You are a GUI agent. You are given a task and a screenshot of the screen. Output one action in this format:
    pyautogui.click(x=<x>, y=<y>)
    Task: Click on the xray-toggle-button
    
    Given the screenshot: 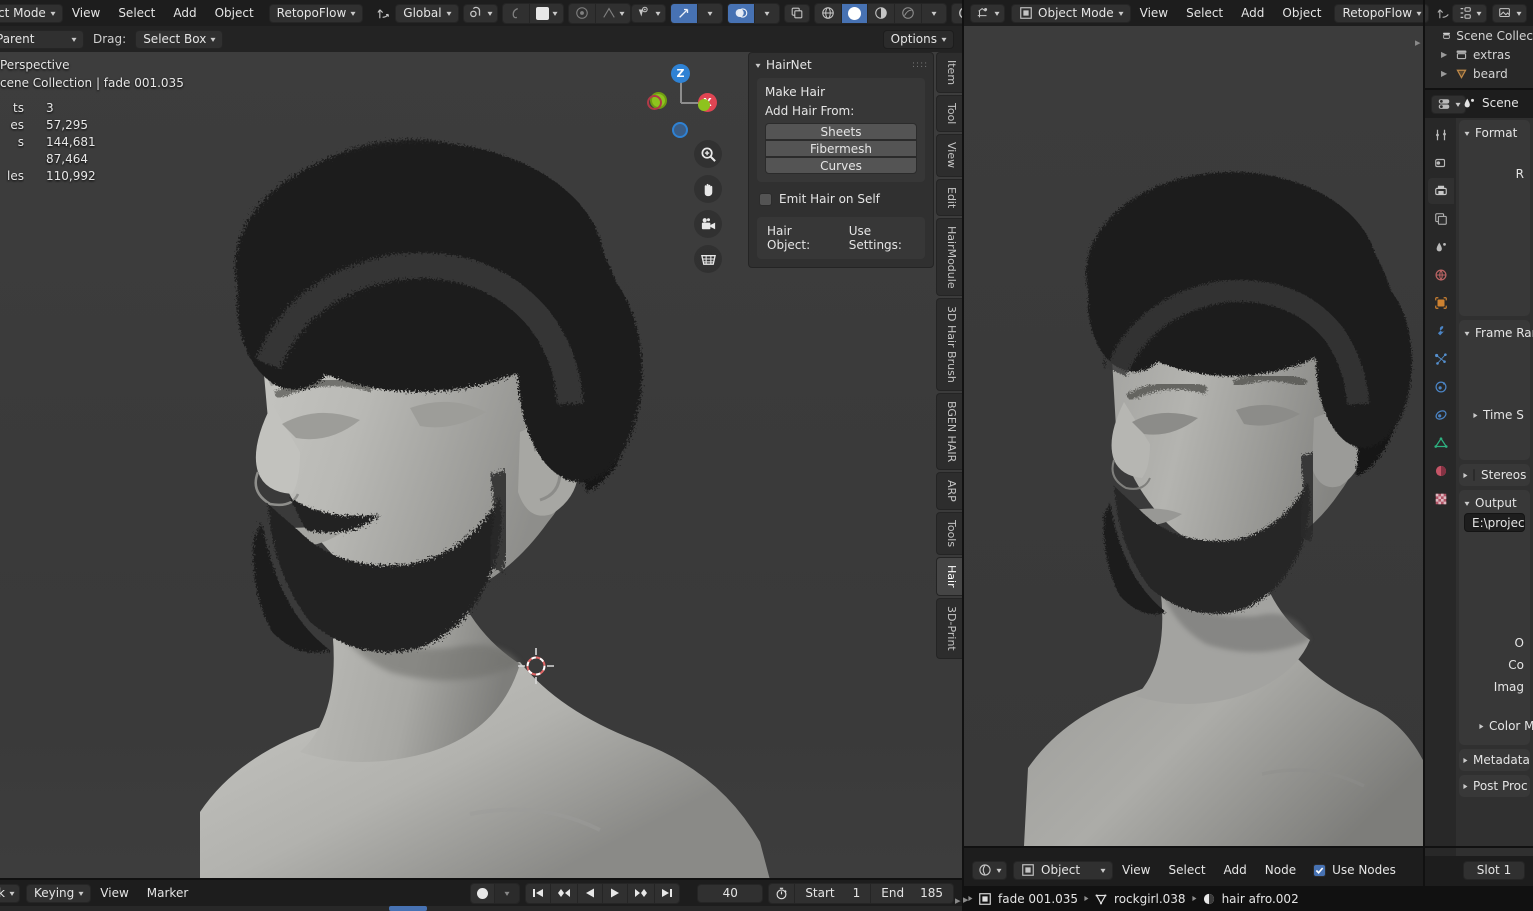 What is the action you would take?
    pyautogui.click(x=796, y=13)
    